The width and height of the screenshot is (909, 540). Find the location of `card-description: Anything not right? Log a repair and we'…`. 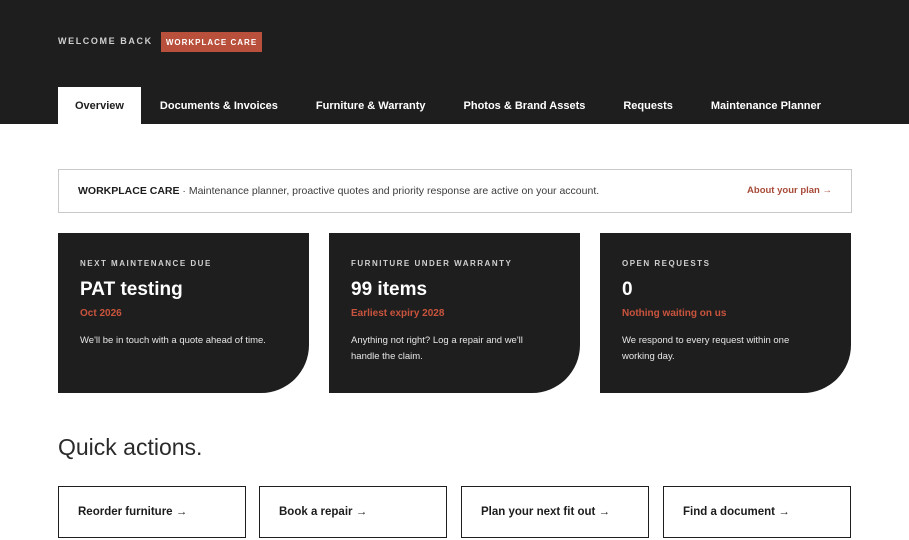

card-description: Anything not right? Log a repair and we'… is located at coordinates (437, 348).